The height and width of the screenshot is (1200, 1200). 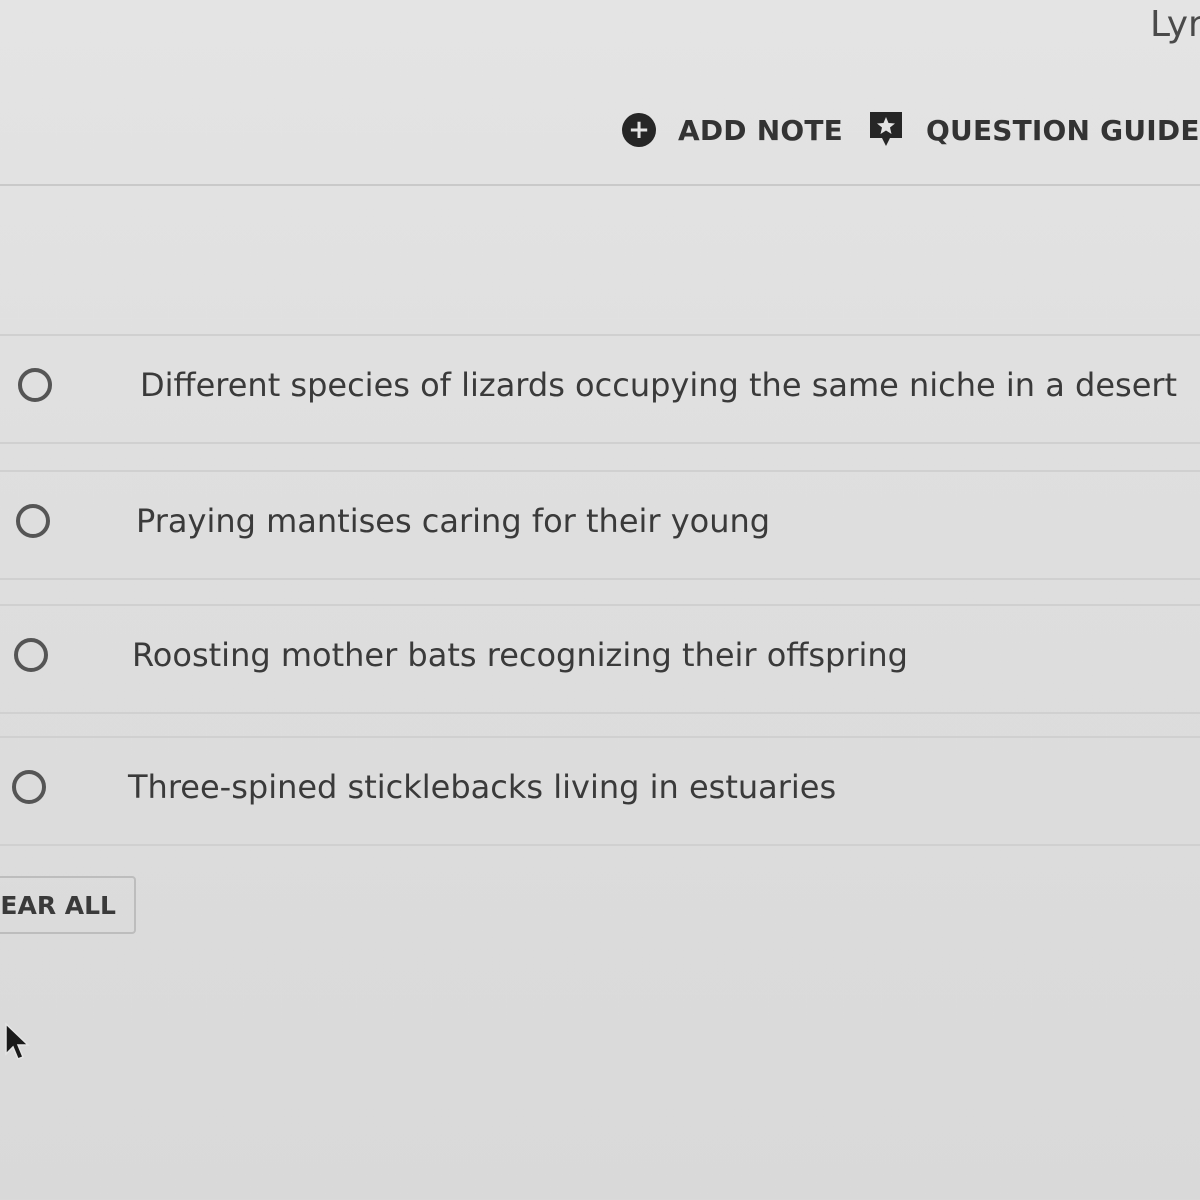 I want to click on user-name: Lyr, so click(x=1175, y=24).